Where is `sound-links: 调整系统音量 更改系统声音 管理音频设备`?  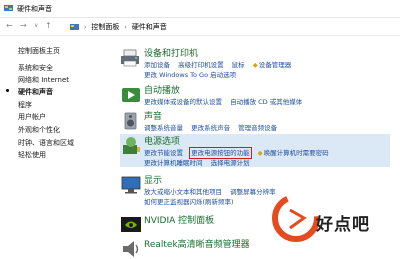
sound-links: 调整系统音量 更改系统声音 管理音频设备 is located at coordinates (213, 127).